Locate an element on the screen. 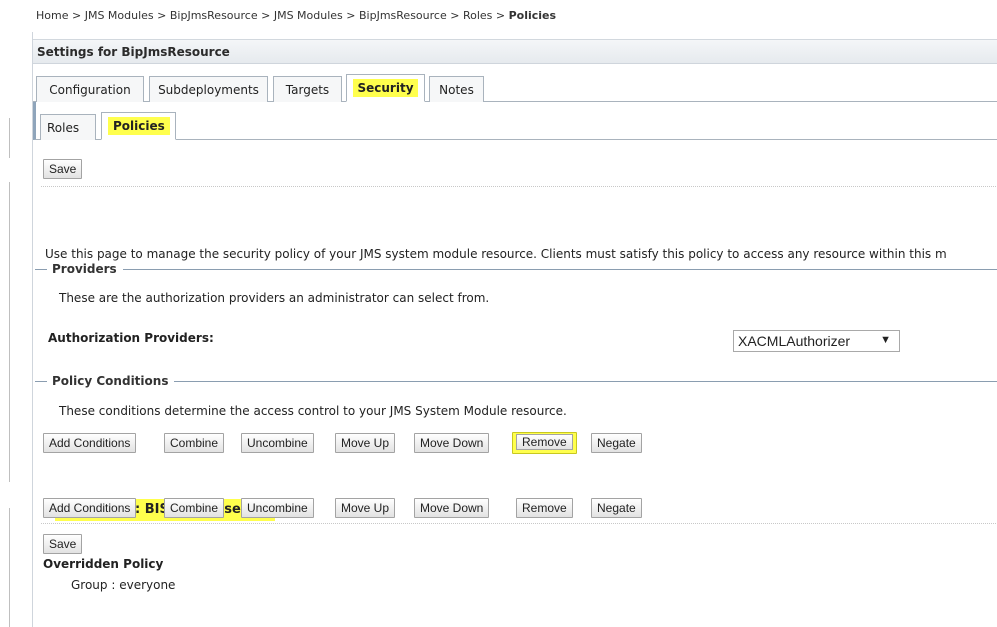 Image resolution: width=997 pixels, height=627 pixels. dropdown-arrow-icon: ▼ is located at coordinates (885, 340).